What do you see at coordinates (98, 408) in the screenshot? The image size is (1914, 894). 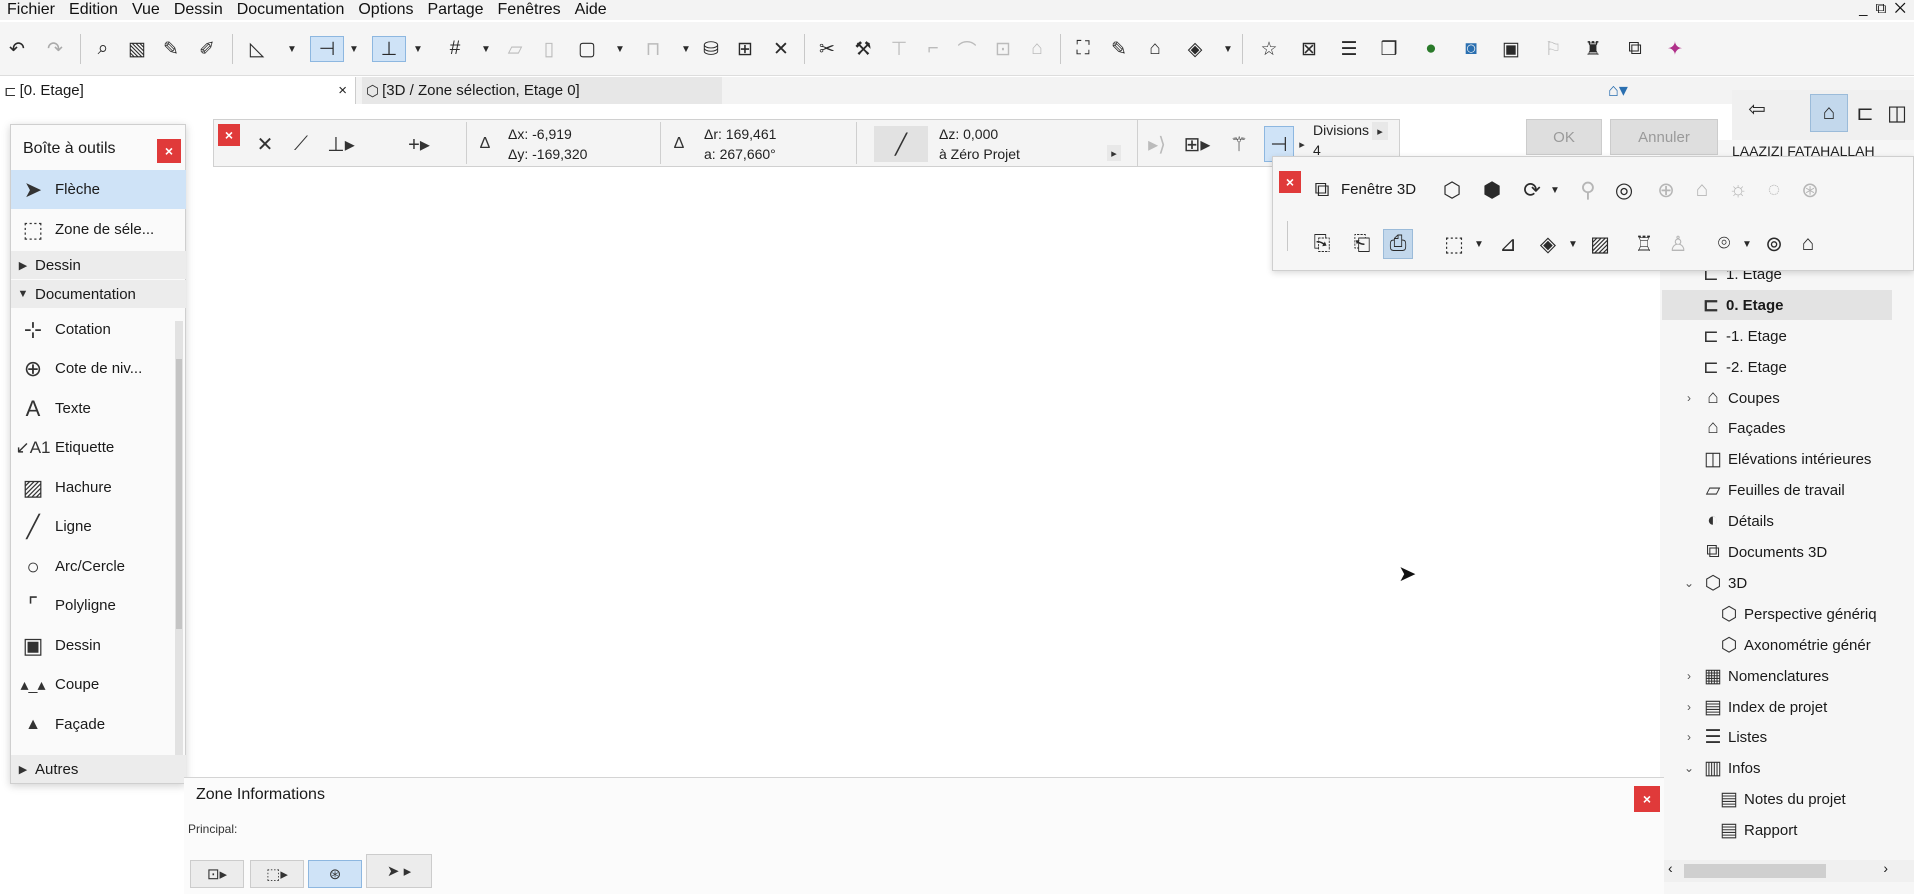 I see `tool-texte: A Texte` at bounding box center [98, 408].